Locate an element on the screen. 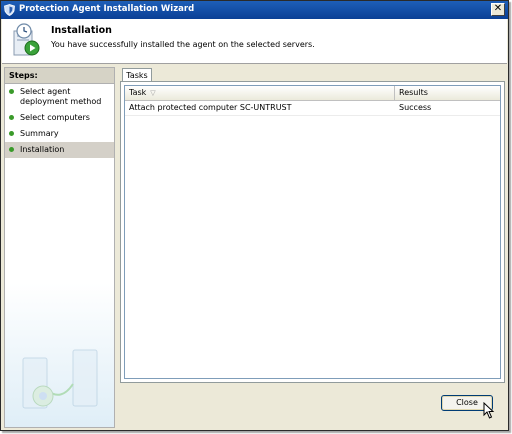 The image size is (512, 434). column-label: Task is located at coordinates (138, 92).